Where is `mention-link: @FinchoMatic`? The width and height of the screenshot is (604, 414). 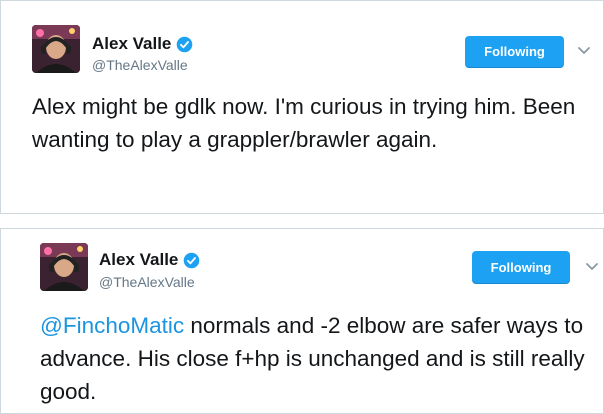 mention-link: @FinchoMatic is located at coordinates (112, 325).